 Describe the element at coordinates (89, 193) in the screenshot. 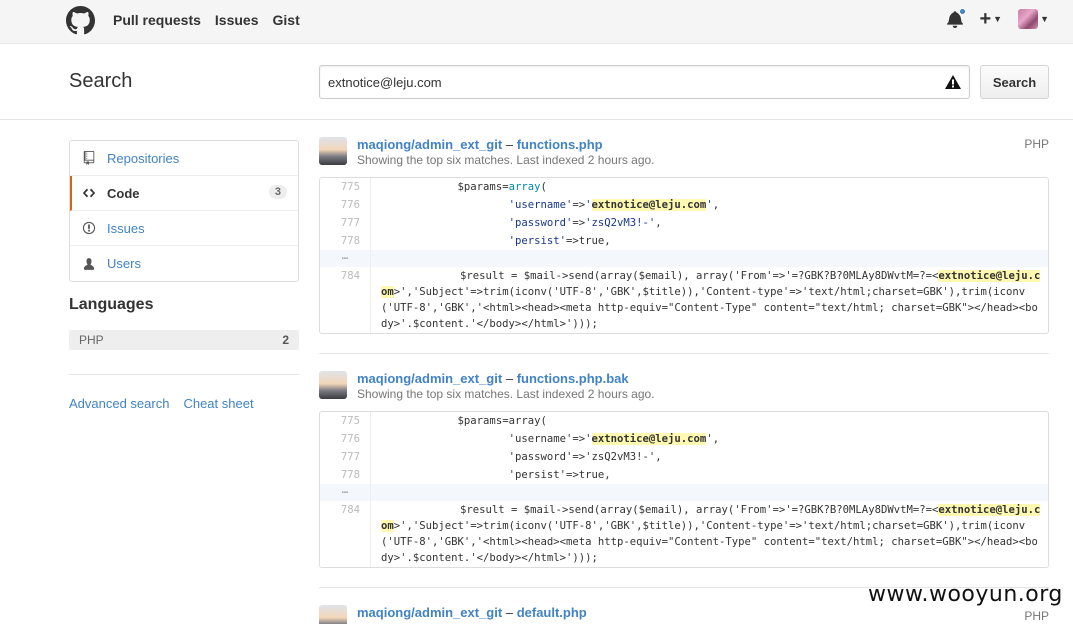

I see `code-icon` at that location.